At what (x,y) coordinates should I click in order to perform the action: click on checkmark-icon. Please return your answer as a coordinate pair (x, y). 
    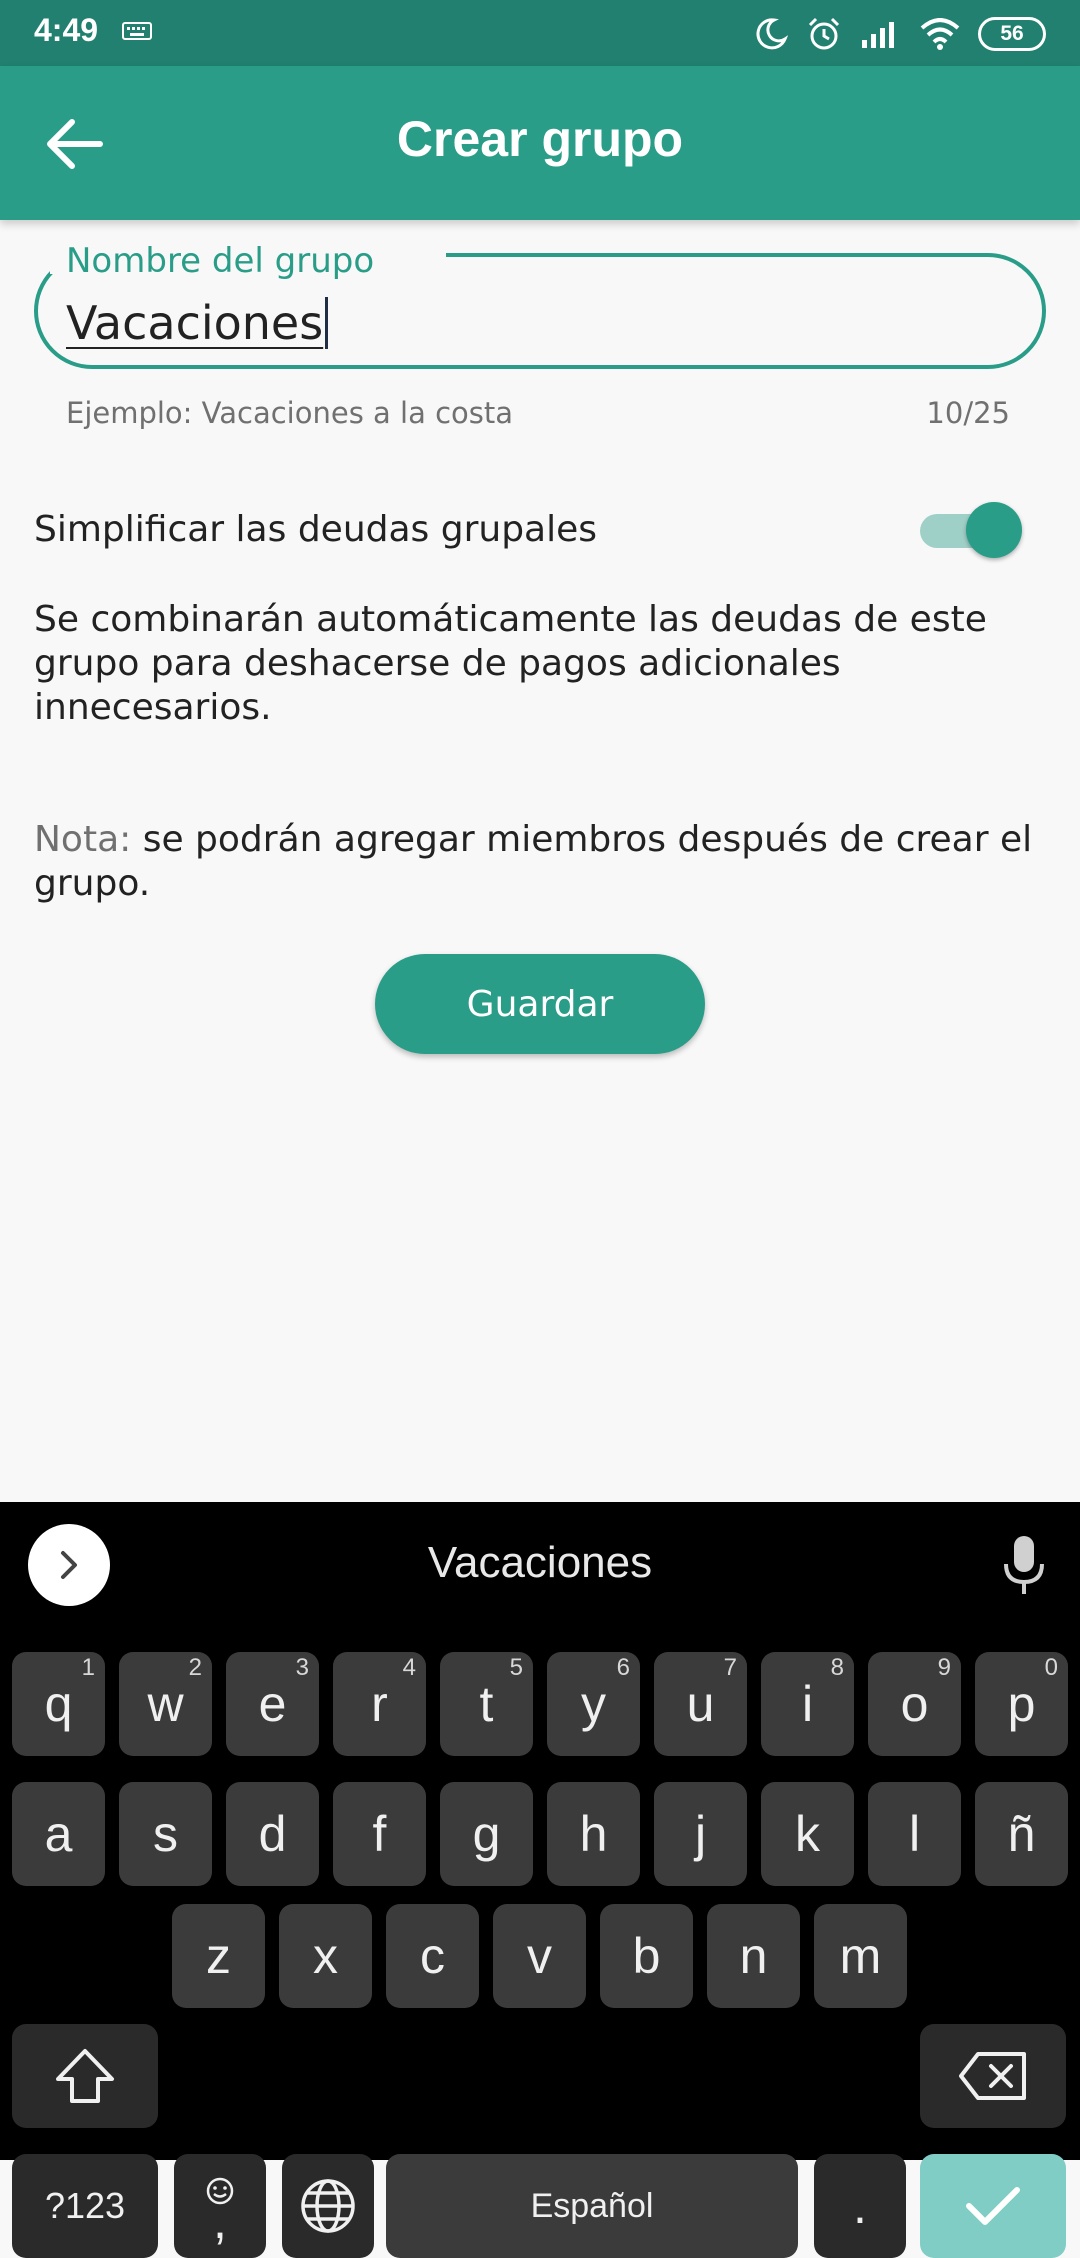
    Looking at the image, I should click on (993, 2206).